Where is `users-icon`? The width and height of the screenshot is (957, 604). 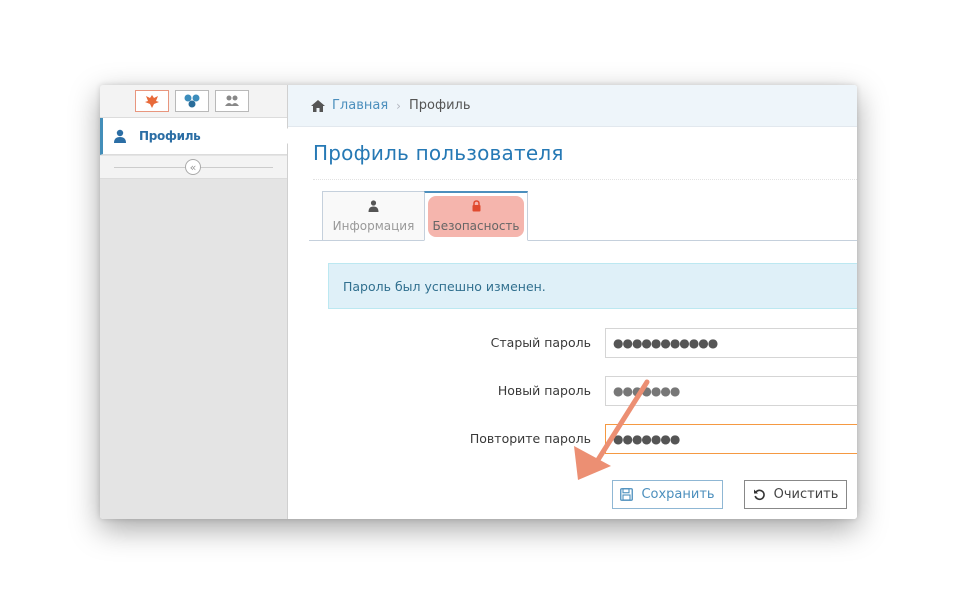 users-icon is located at coordinates (232, 100).